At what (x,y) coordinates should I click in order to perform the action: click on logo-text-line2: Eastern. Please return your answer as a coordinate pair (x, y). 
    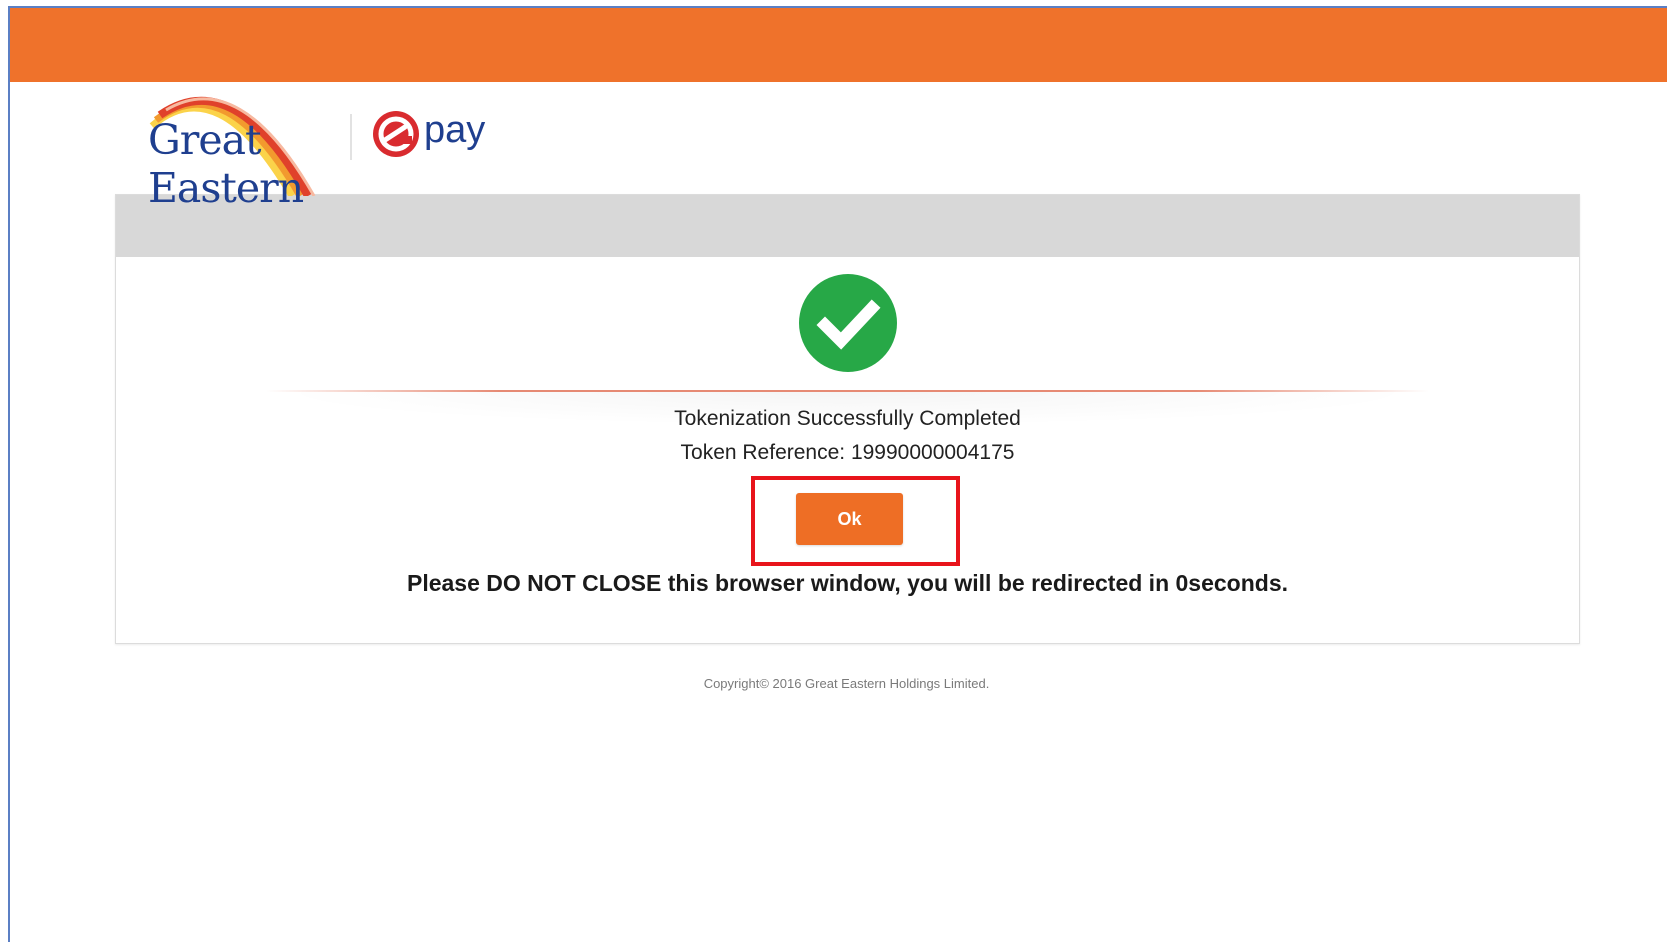
    Looking at the image, I should click on (226, 188).